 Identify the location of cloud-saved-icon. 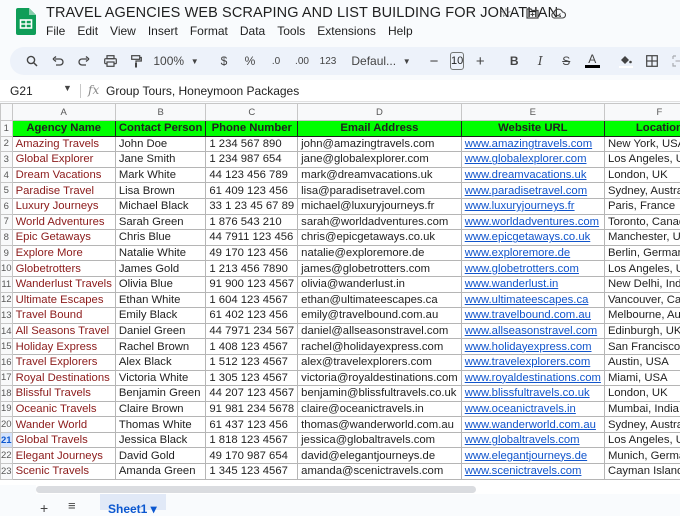
(558, 13).